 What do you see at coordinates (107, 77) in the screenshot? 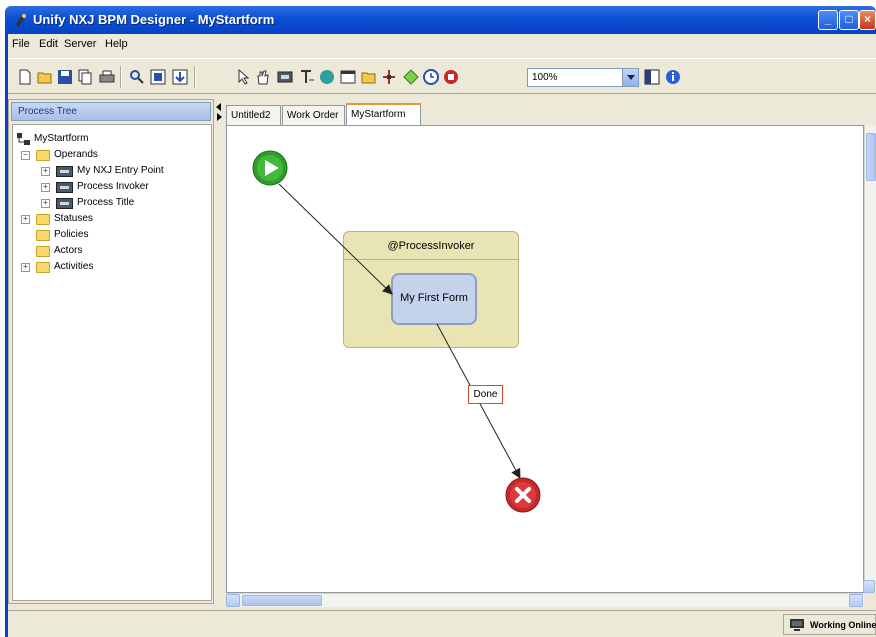
I see `print-icon` at bounding box center [107, 77].